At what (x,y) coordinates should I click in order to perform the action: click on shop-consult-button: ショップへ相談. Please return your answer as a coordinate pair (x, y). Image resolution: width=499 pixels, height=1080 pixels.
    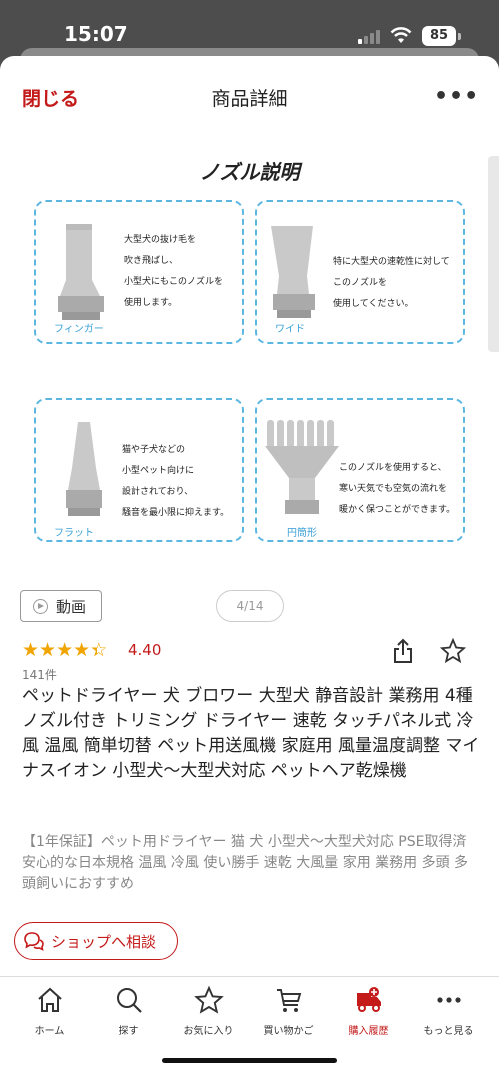
    Looking at the image, I should click on (96, 941).